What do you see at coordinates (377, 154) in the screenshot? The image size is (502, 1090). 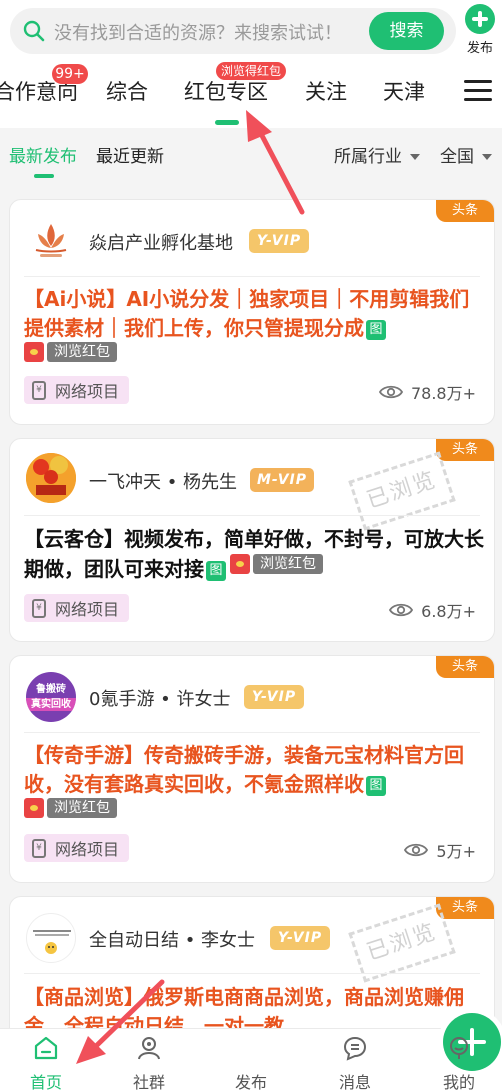 I see `industry-dropdown: 所属行业` at bounding box center [377, 154].